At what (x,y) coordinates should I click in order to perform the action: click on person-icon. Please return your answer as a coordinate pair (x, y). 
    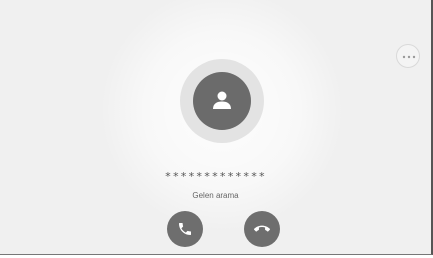
    Looking at the image, I should click on (222, 100).